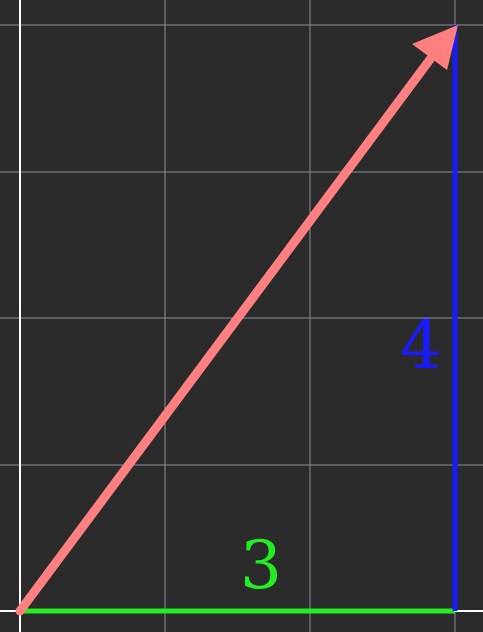 This screenshot has width=483, height=632. What do you see at coordinates (435, 47) in the screenshot?
I see `hypotenuse-arrow-head` at bounding box center [435, 47].